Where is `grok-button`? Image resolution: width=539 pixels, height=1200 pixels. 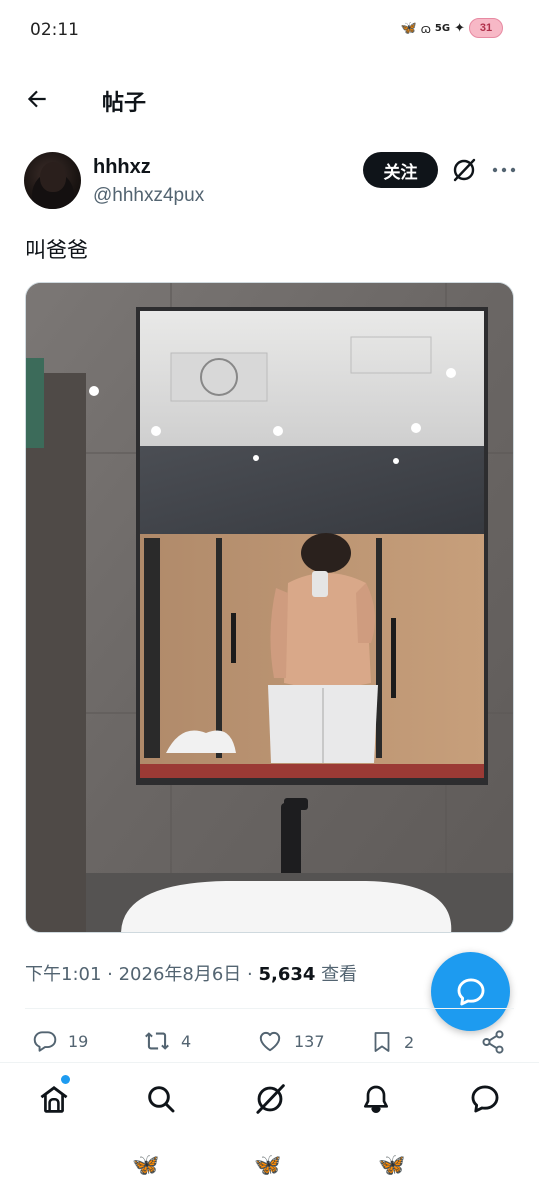 grok-button is located at coordinates (464, 170).